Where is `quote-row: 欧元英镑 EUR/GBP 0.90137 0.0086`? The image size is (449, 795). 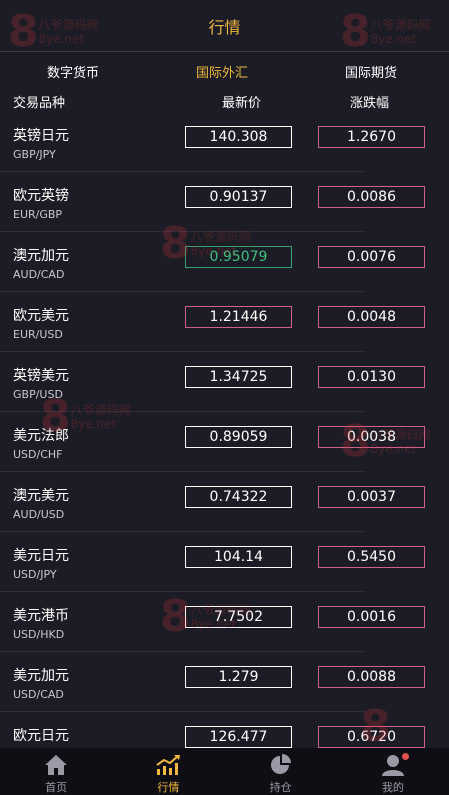 quote-row: 欧元英镑 EUR/GBP 0.90137 0.0086 is located at coordinates (224, 202).